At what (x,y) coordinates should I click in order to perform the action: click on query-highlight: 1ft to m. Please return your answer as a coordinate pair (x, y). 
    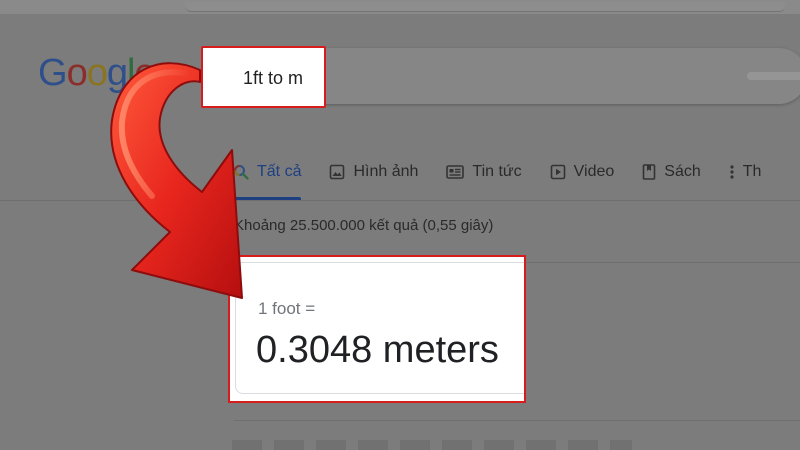
    Looking at the image, I should click on (263, 77).